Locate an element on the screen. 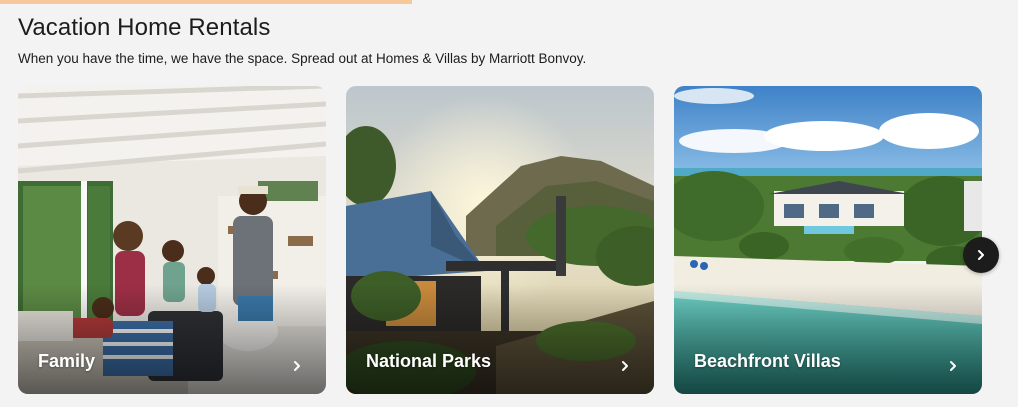 The height and width of the screenshot is (407, 1018). carousel-next-button is located at coordinates (981, 255).